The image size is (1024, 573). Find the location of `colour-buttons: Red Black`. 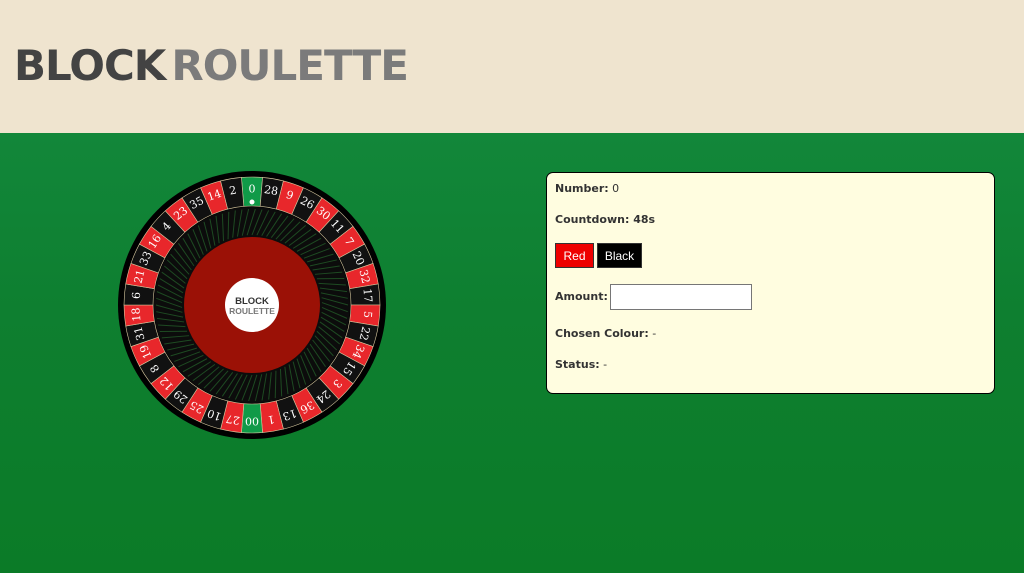

colour-buttons: Red Black is located at coordinates (598, 255).